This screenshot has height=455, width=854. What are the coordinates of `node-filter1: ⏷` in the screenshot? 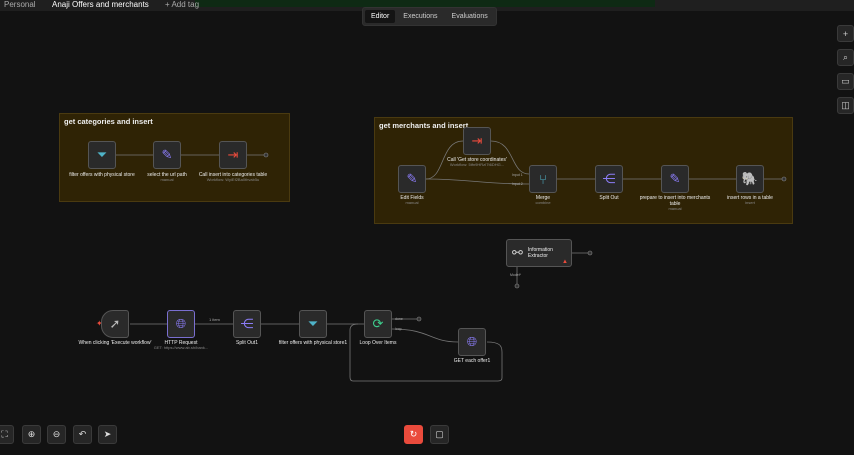 It's located at (313, 324).